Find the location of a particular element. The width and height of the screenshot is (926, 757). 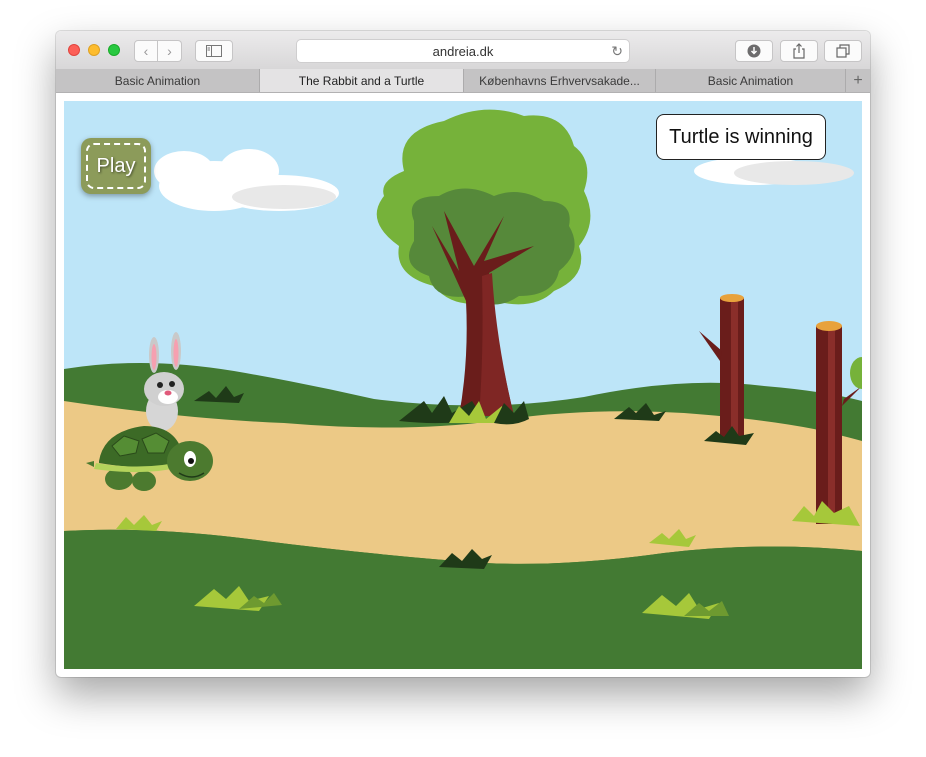

maximize-window-button is located at coordinates (114, 50).